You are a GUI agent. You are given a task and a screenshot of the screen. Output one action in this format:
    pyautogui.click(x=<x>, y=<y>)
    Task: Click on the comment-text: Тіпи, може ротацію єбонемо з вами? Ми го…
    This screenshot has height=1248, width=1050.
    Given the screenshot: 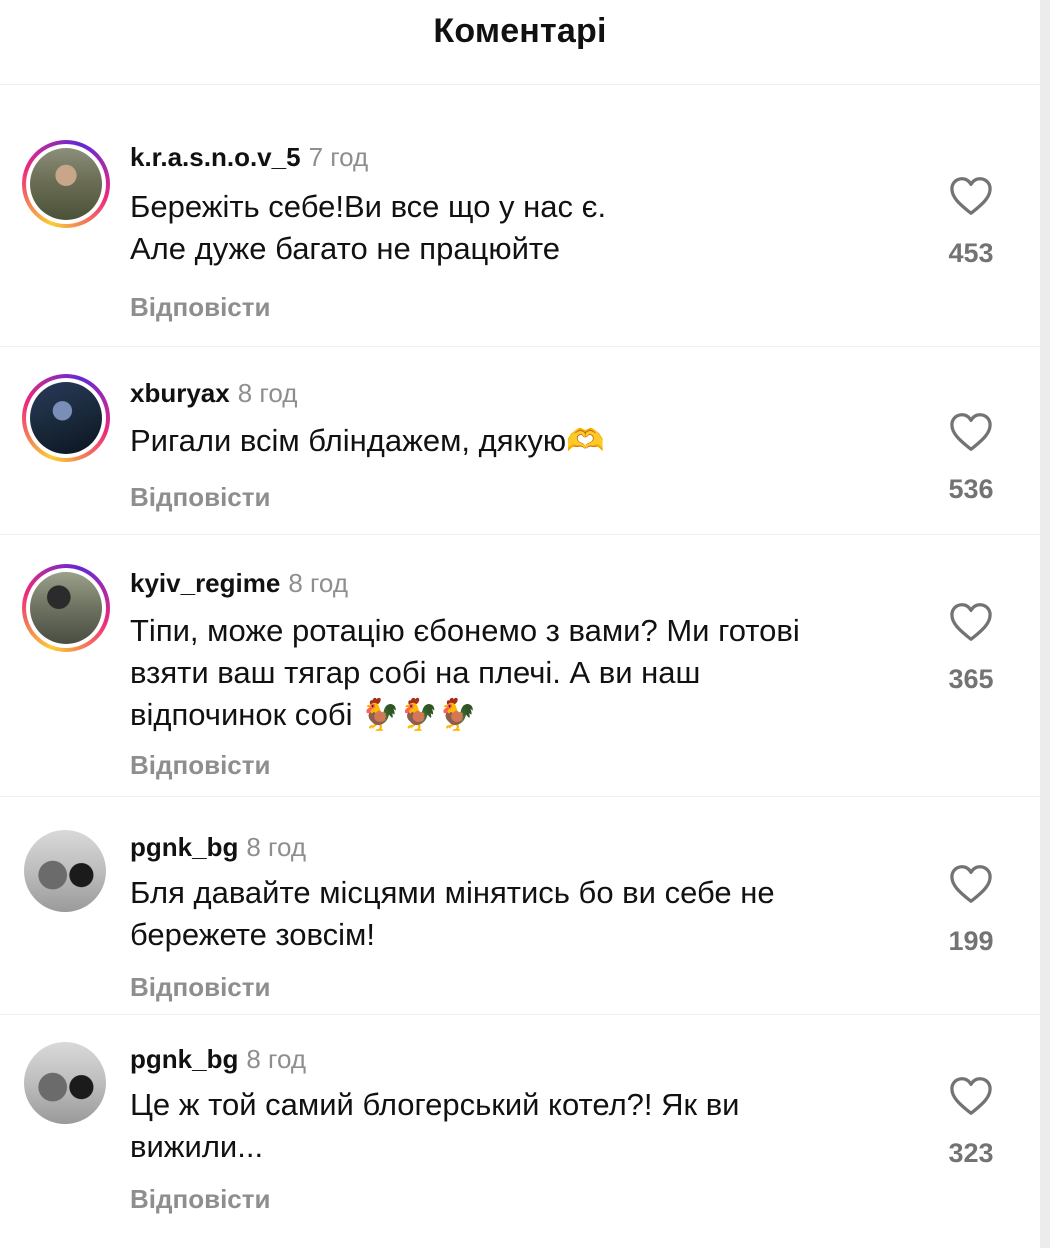 What is the action you would take?
    pyautogui.click(x=465, y=672)
    